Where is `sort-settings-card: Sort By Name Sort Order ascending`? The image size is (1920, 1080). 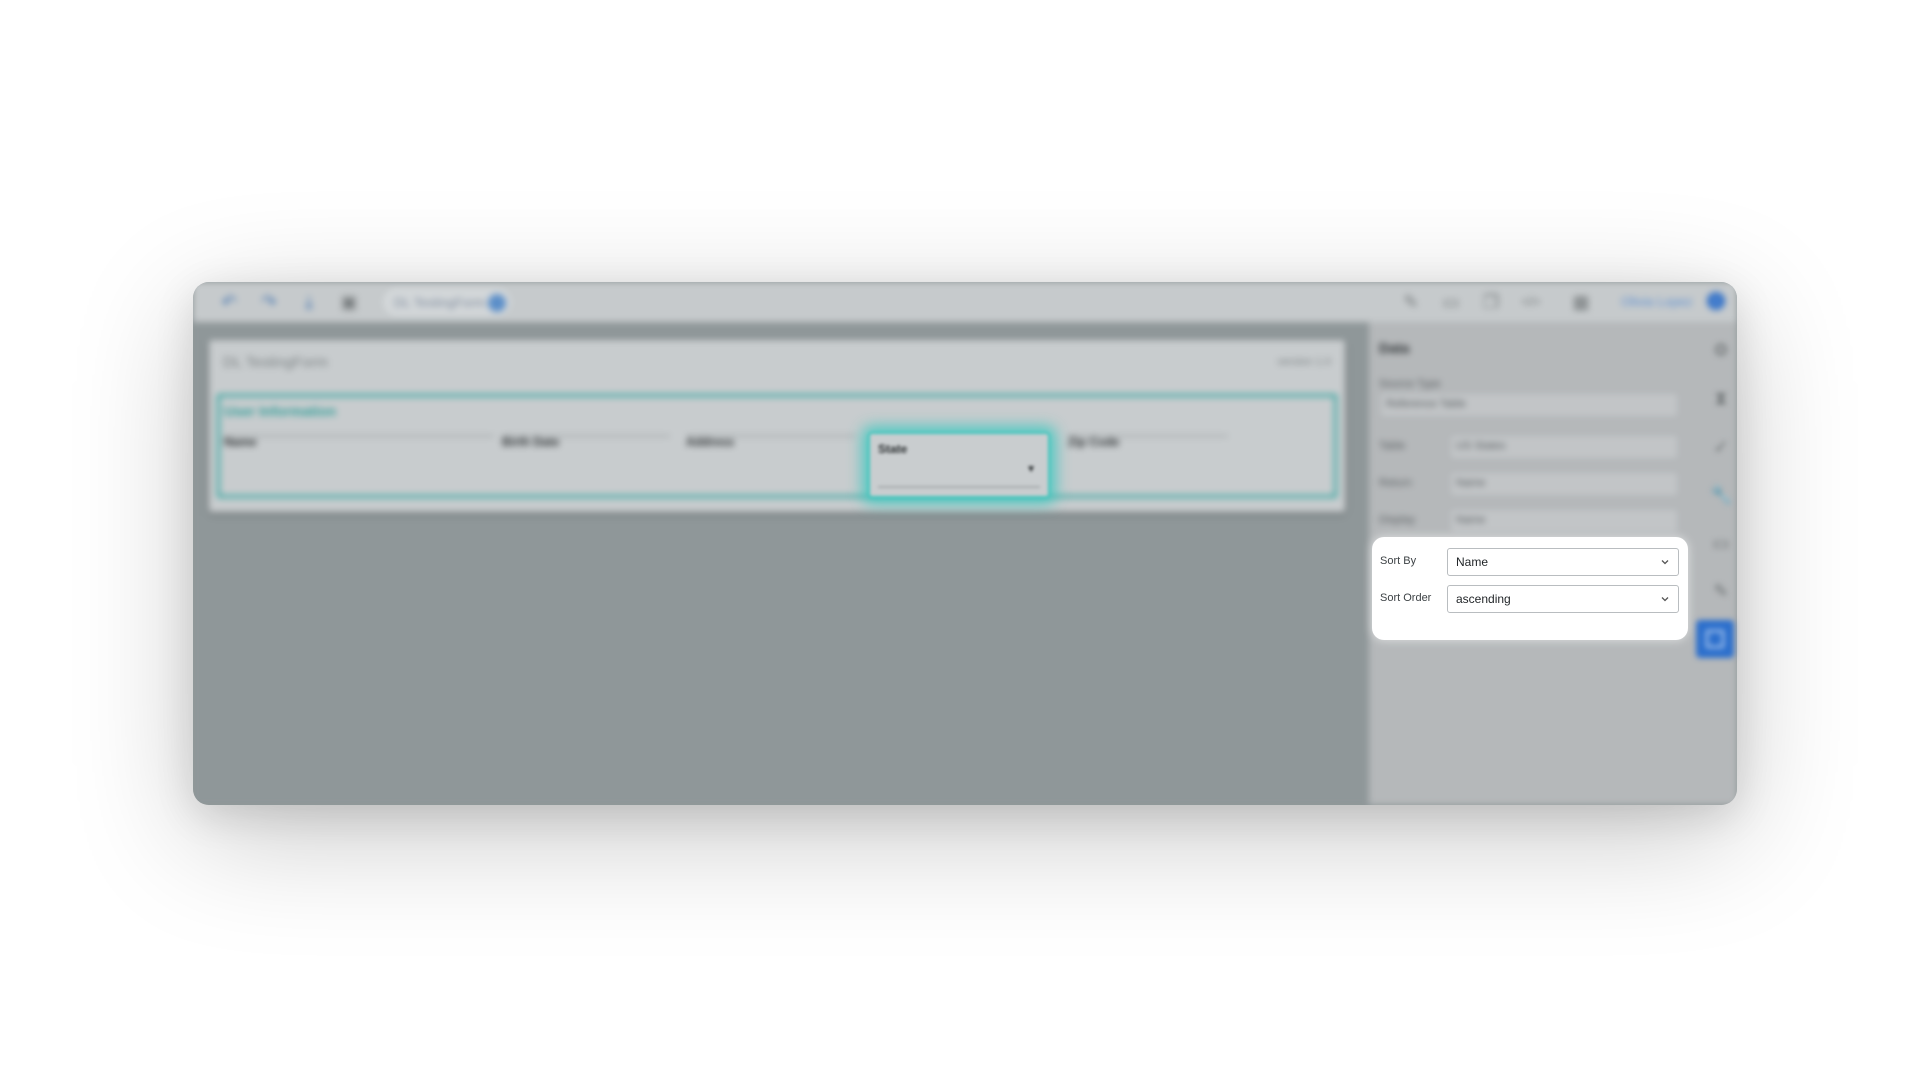
sort-settings-card: Sort By Name Sort Order ascending is located at coordinates (1530, 588).